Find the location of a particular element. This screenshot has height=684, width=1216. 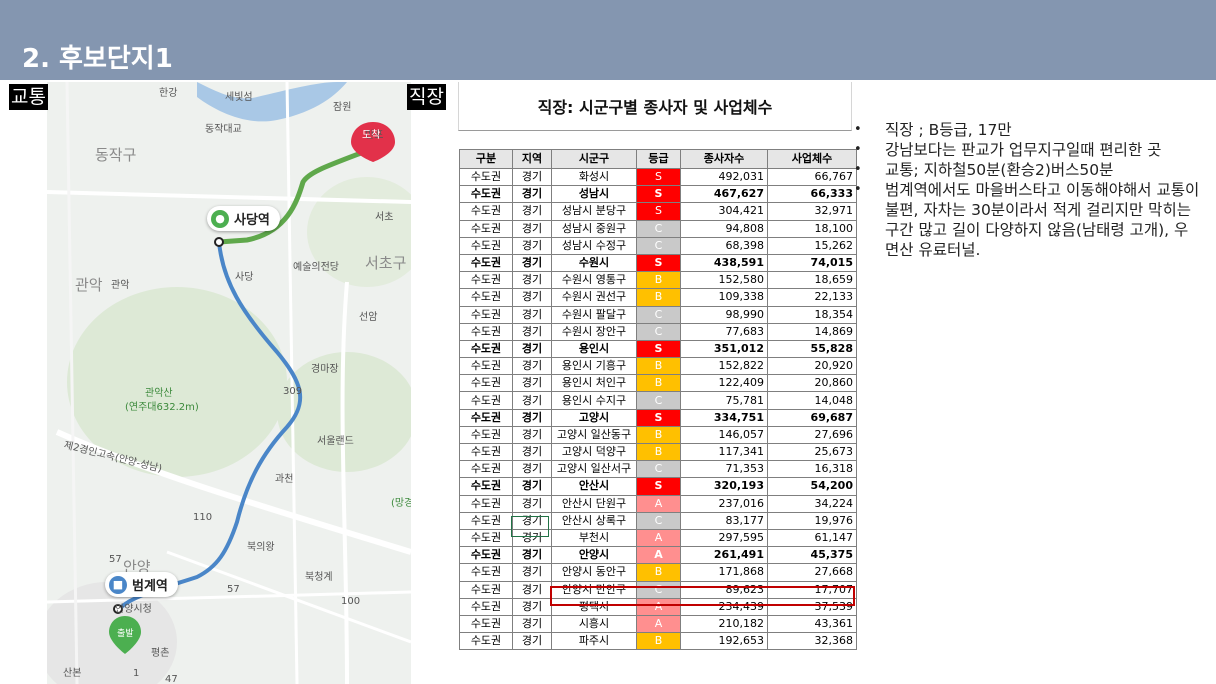

cell-workers: 237,016 is located at coordinates (724, 503).